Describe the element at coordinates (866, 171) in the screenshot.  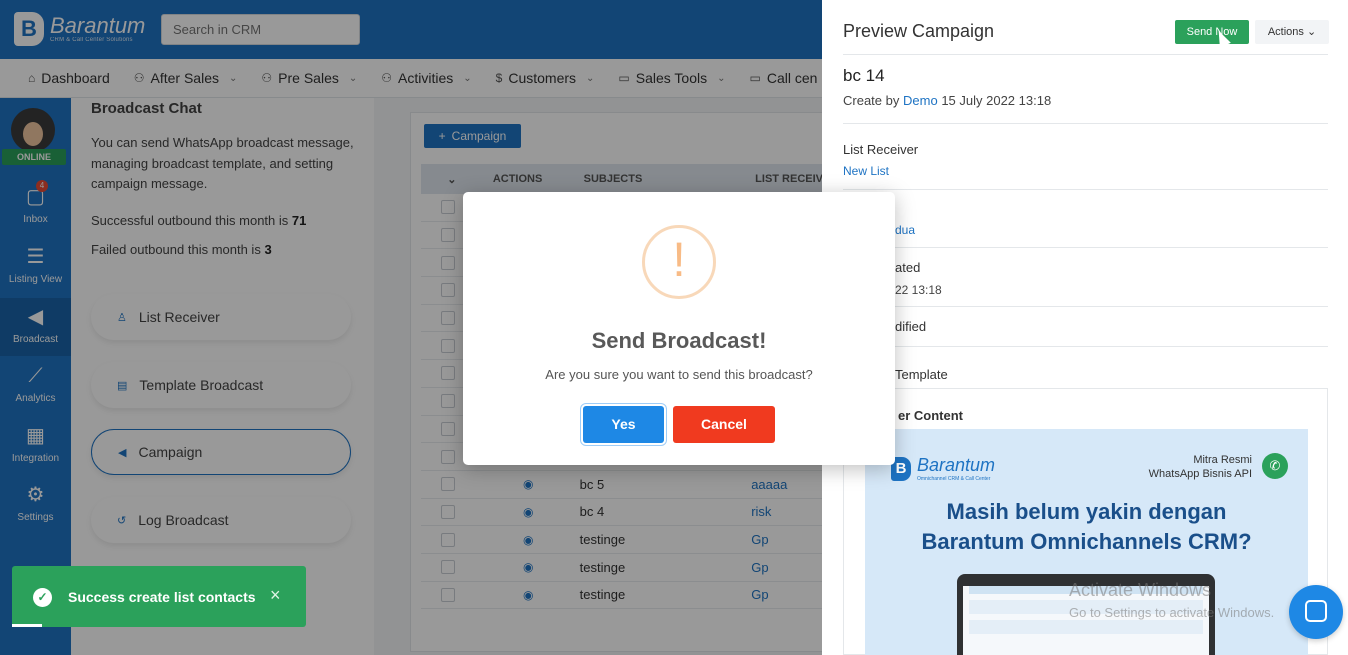
I see `list-receiver-link: New List` at that location.